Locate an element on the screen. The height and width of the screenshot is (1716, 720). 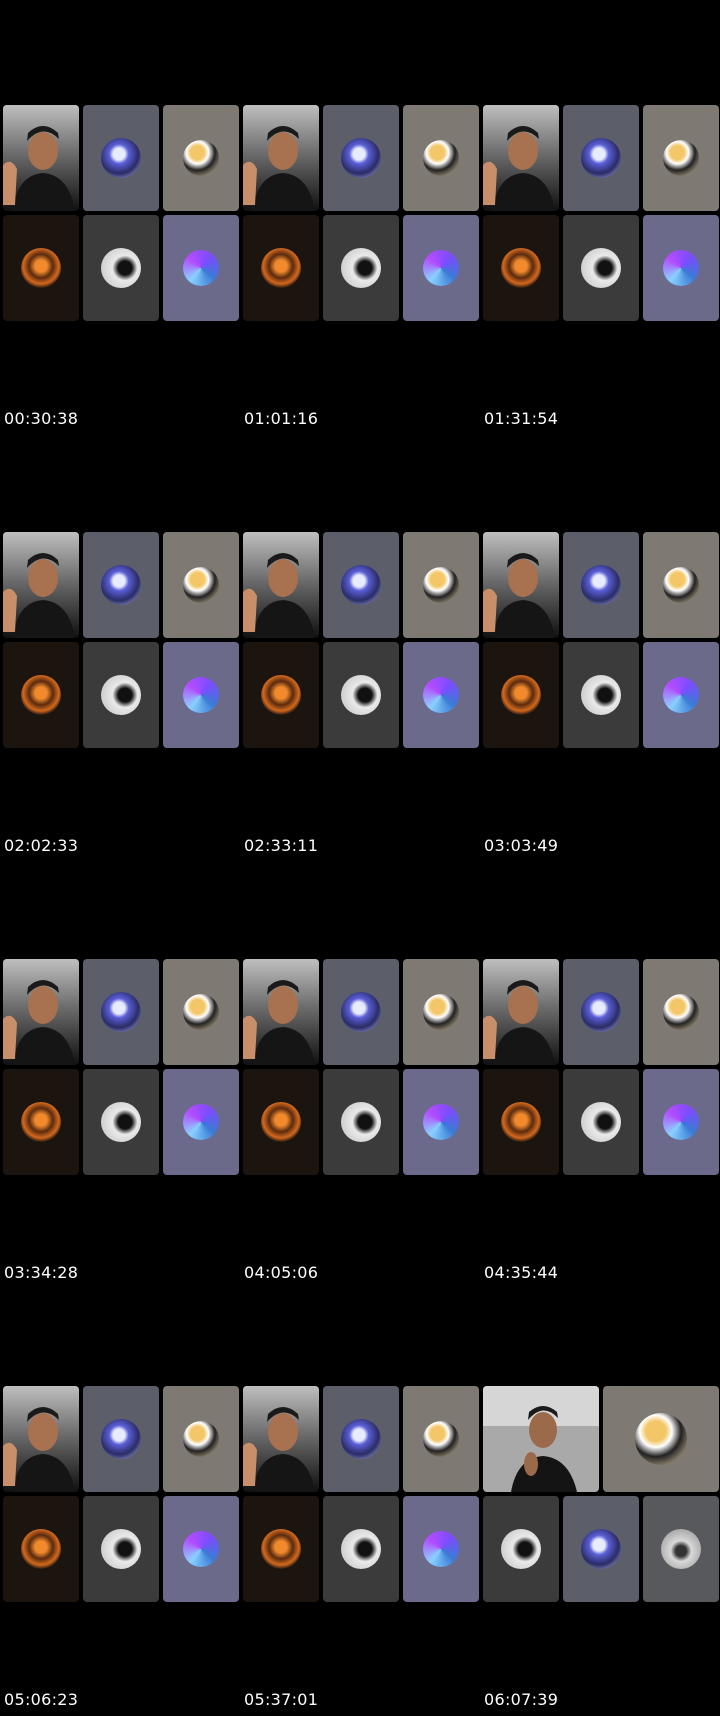
timestamp-label: 04:35:44 is located at coordinates (521, 1272).